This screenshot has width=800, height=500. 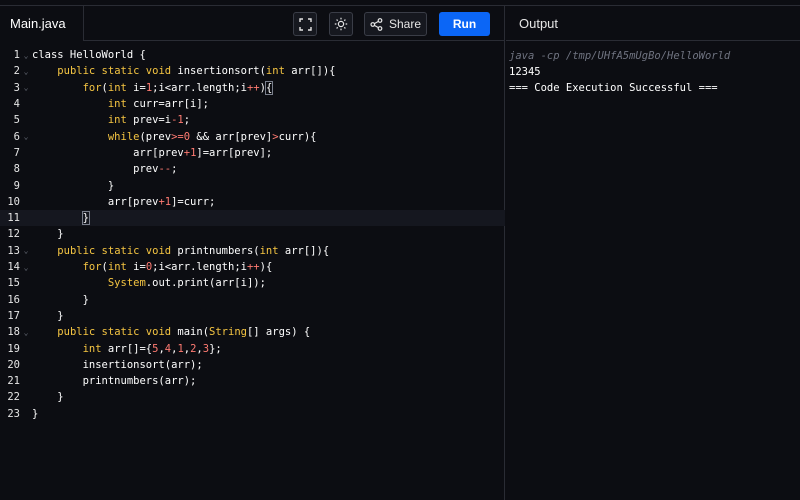 What do you see at coordinates (16, 71) in the screenshot?
I see `line-number: 2` at bounding box center [16, 71].